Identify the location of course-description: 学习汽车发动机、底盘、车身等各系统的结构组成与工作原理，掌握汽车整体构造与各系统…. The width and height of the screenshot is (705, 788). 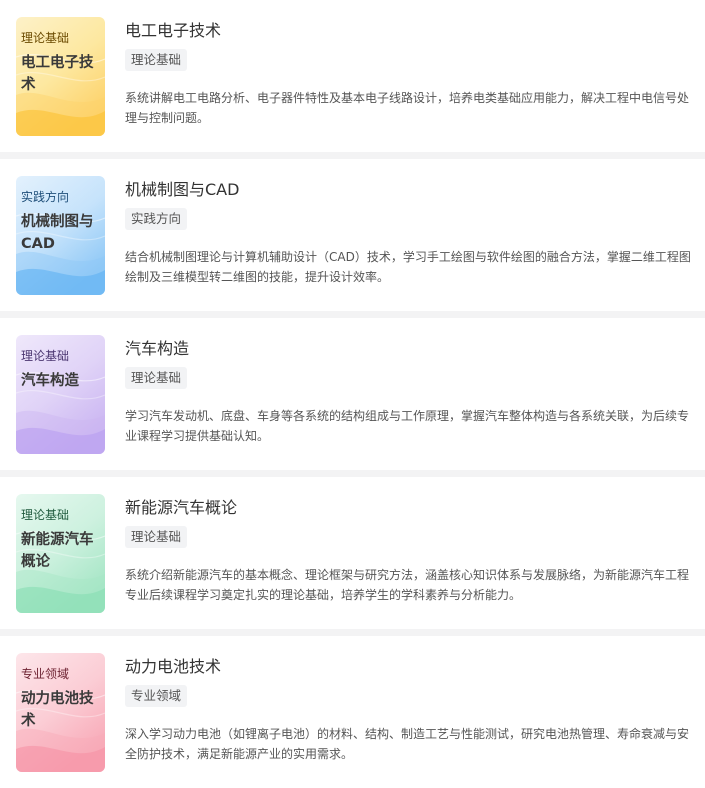
(407, 426).